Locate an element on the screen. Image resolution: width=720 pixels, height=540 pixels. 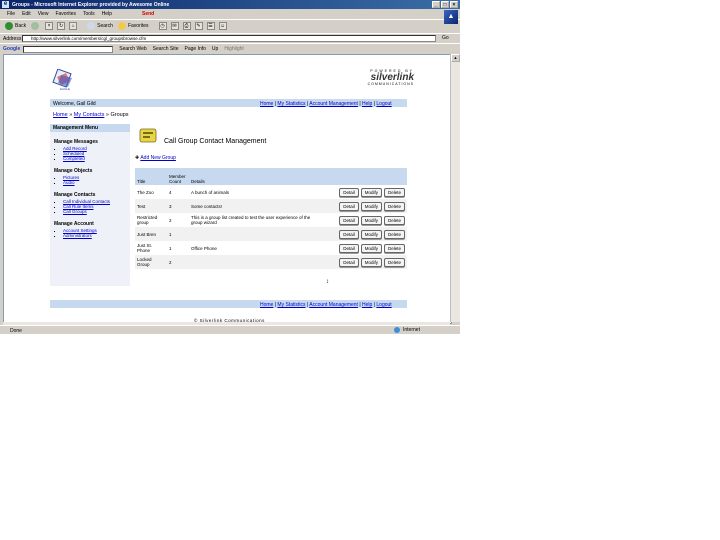
breadcrumb-current: Groups is located at coordinates (119, 115).